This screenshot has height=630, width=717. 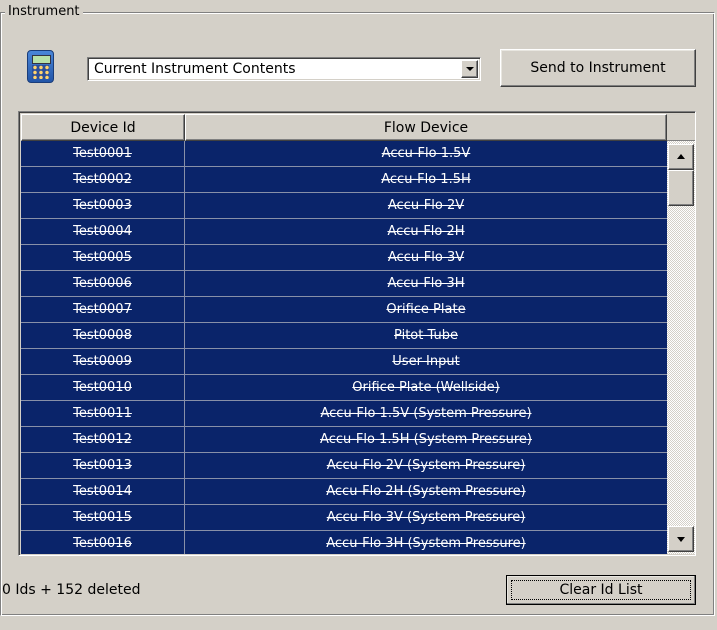 I want to click on table-row: Test0012 Accu-Flo 1.5H (System Pressure), so click(x=344, y=440).